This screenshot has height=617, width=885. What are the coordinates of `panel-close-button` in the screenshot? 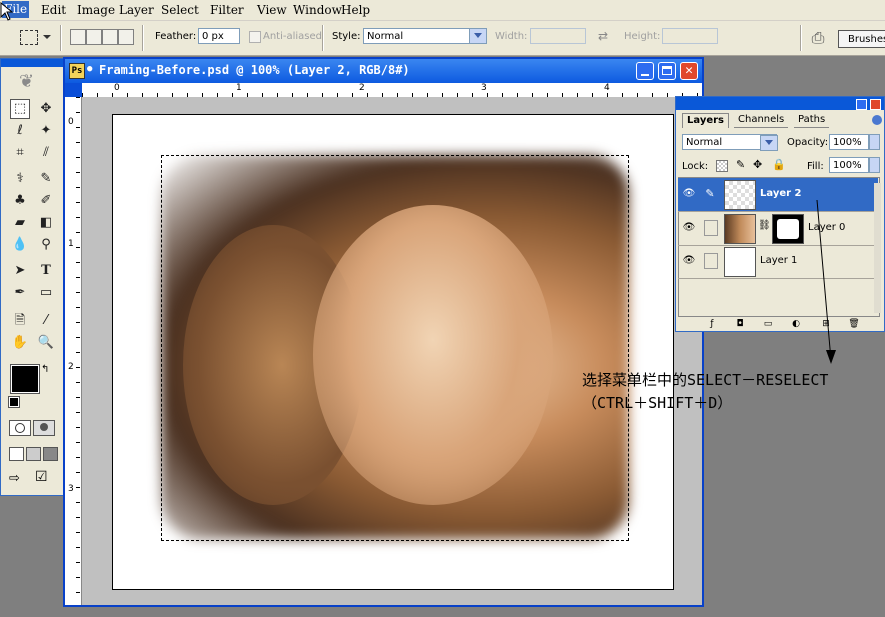 It's located at (875, 104).